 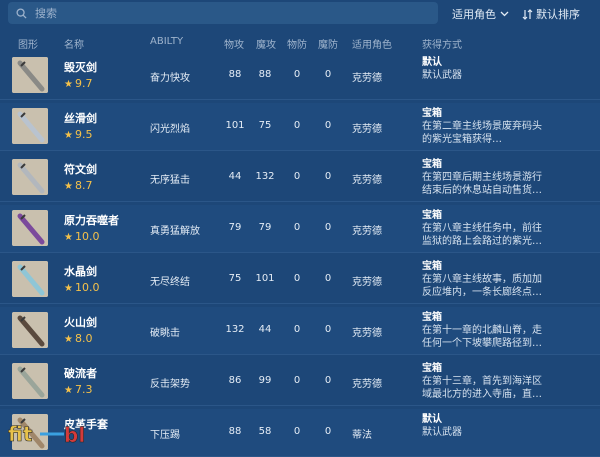 What do you see at coordinates (265, 431) in the screenshot?
I see `mag-atk-value: 58` at bounding box center [265, 431].